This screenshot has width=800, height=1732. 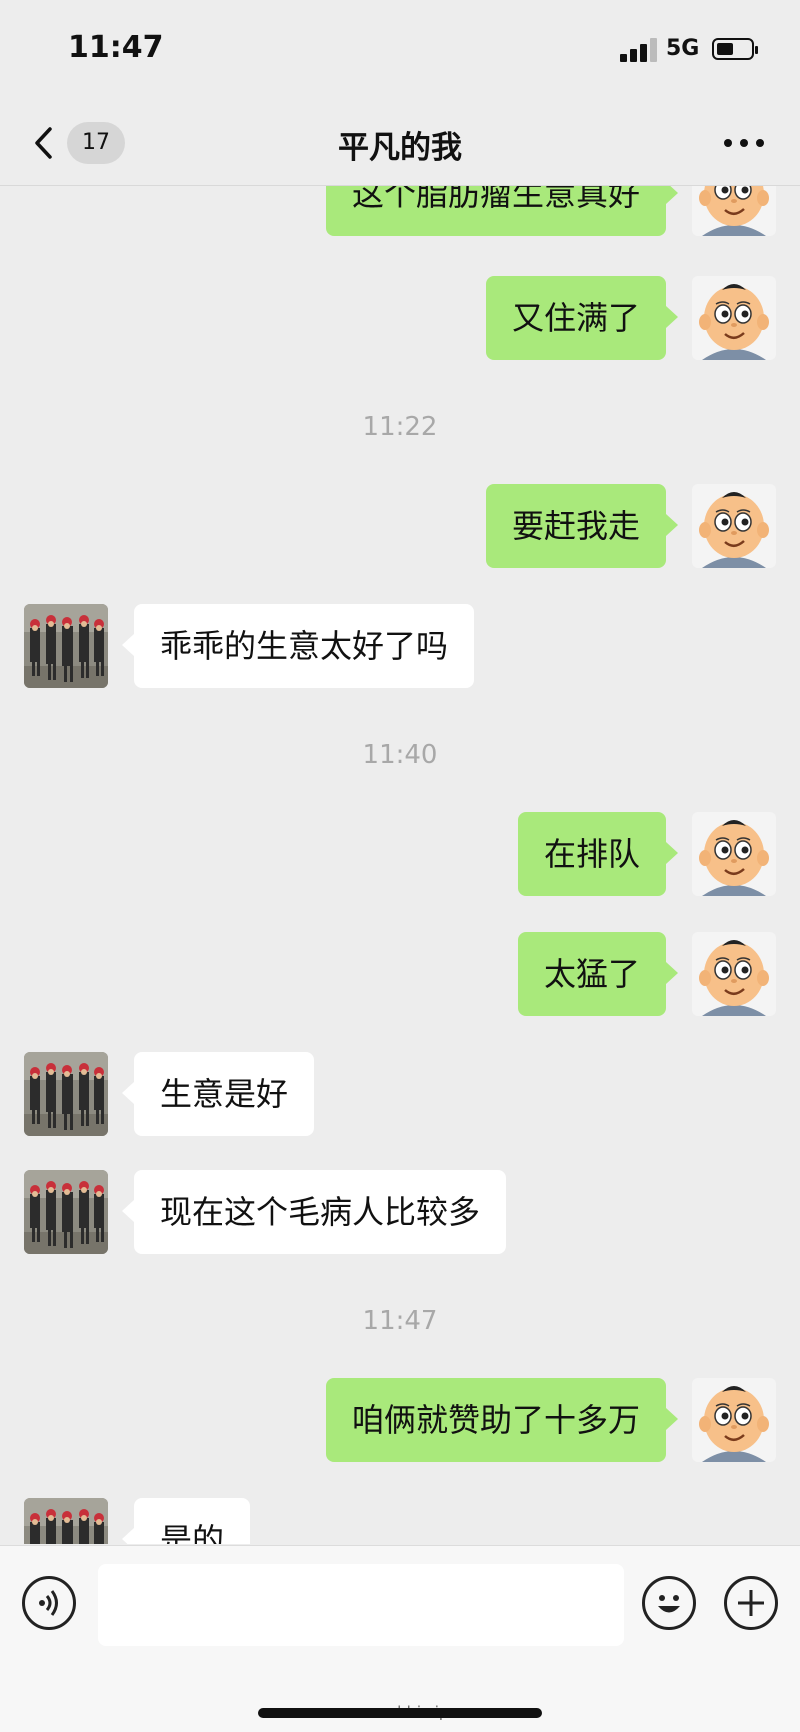 What do you see at coordinates (298, 646) in the screenshot?
I see `incoming-message-bubble: 乖乖的生意太好了吗` at bounding box center [298, 646].